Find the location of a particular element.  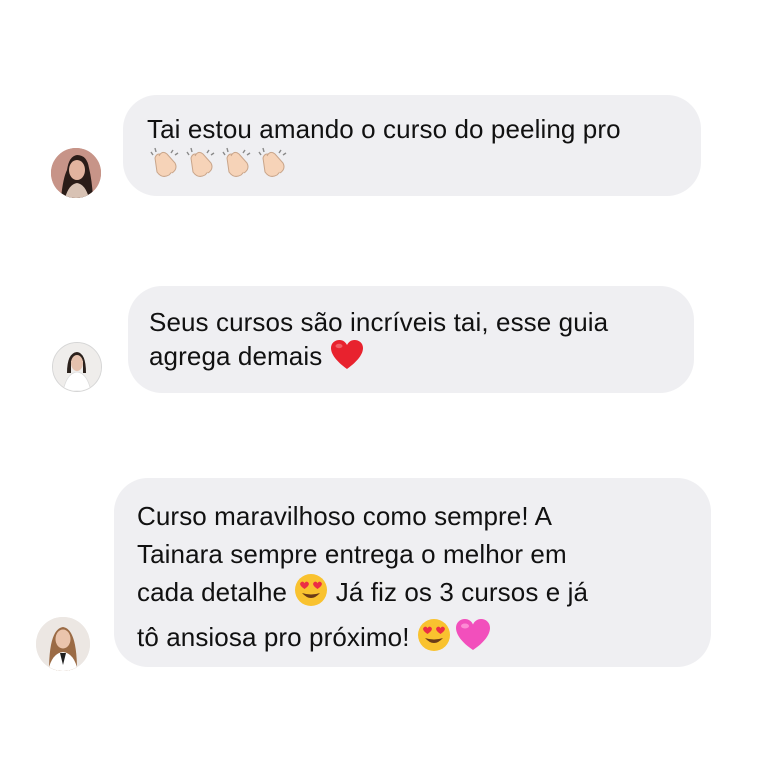

comment-text: Tainara sempre entrega o melhor em is located at coordinates (352, 553).